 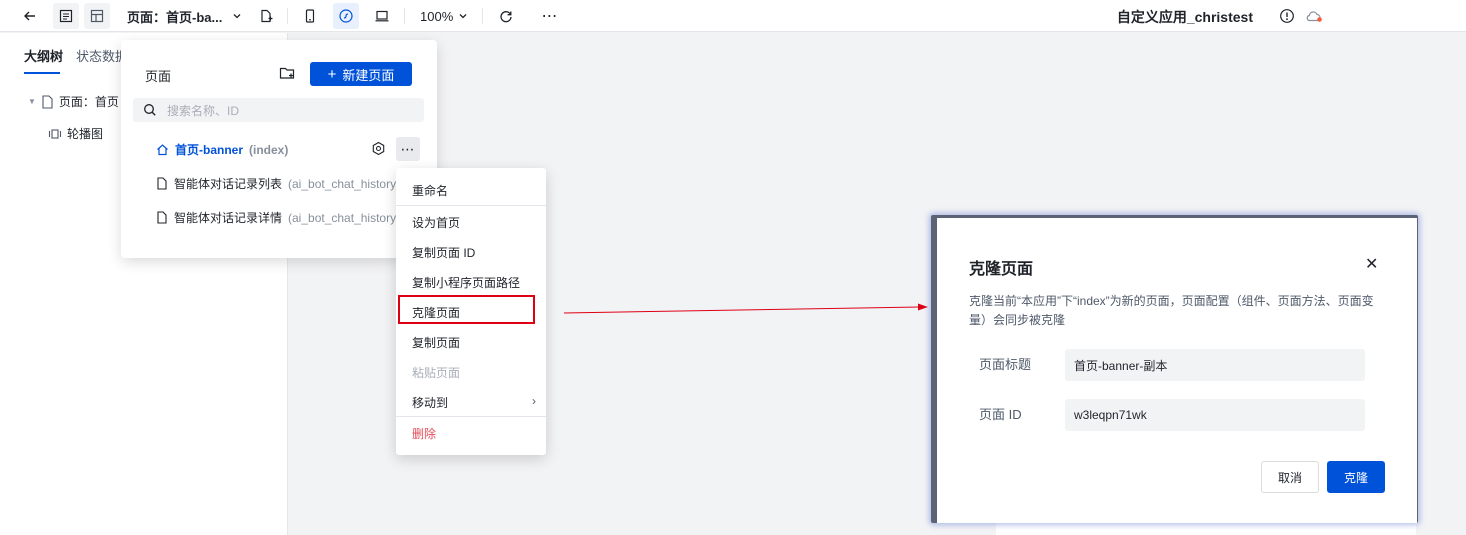 I want to click on page-name: 智能体对话记录详情, so click(x=228, y=218).